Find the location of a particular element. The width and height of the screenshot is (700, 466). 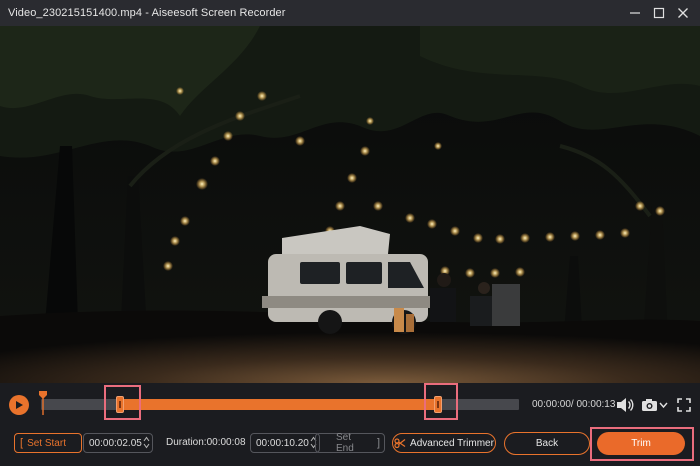

trim-label: Trim is located at coordinates (641, 443).